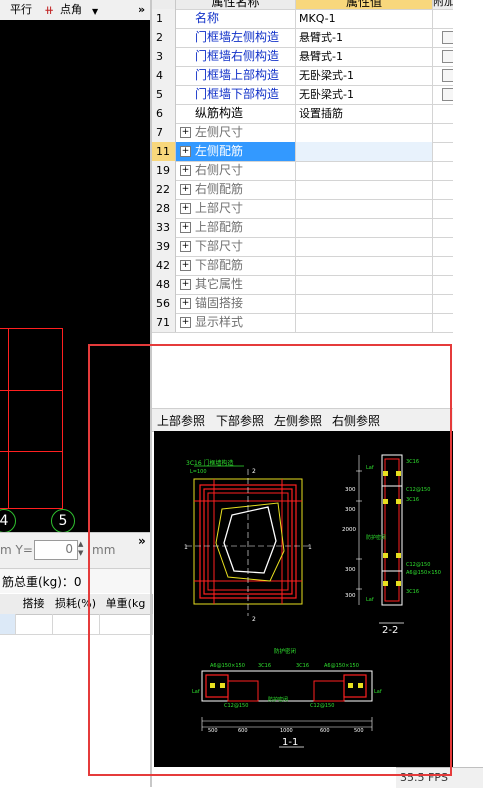  Describe the element at coordinates (34, 604) in the screenshot. I see `table-header-lap: 搭接` at that location.